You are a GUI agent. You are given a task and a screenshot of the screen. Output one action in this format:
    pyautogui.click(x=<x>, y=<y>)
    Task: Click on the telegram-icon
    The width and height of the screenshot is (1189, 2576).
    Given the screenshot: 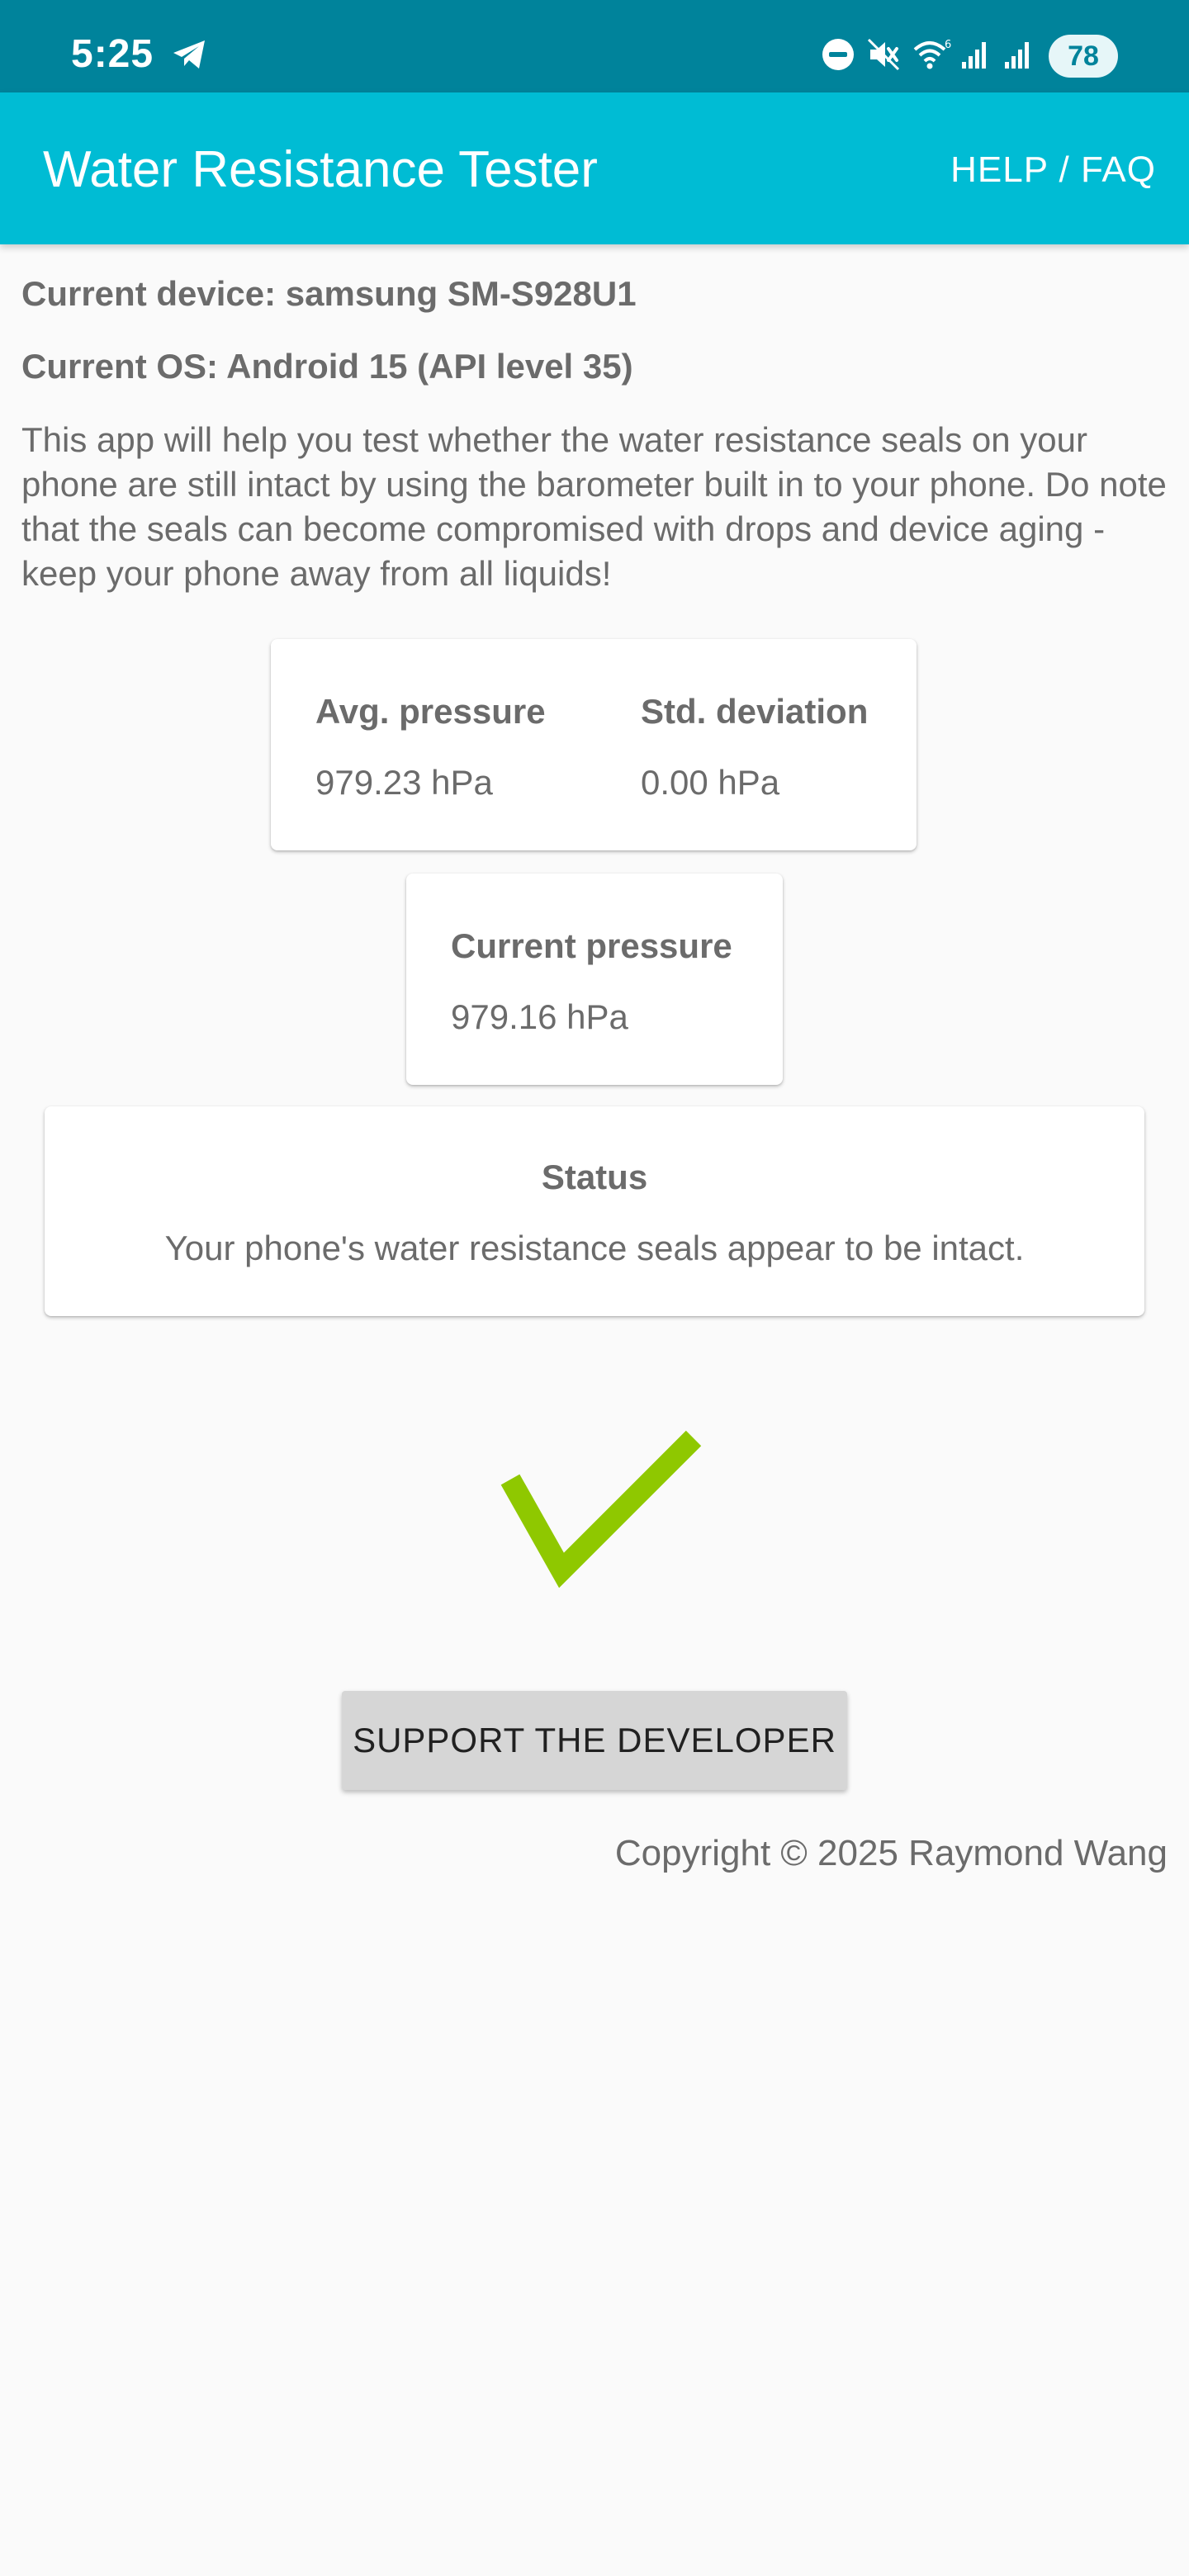 What is the action you would take?
    pyautogui.click(x=189, y=54)
    